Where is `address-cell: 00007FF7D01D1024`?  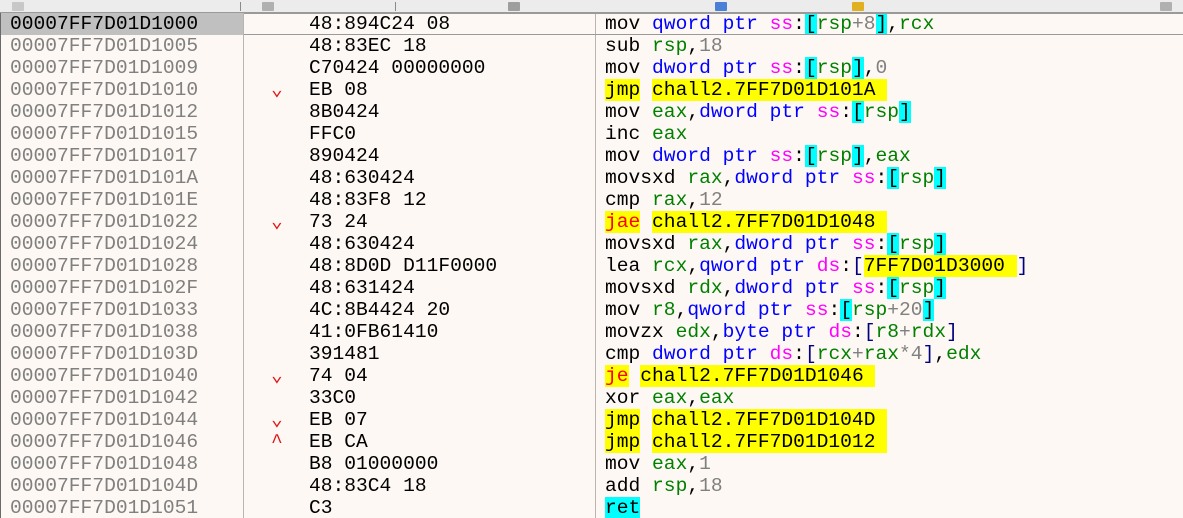
address-cell: 00007FF7D01D1024 is located at coordinates (104, 244).